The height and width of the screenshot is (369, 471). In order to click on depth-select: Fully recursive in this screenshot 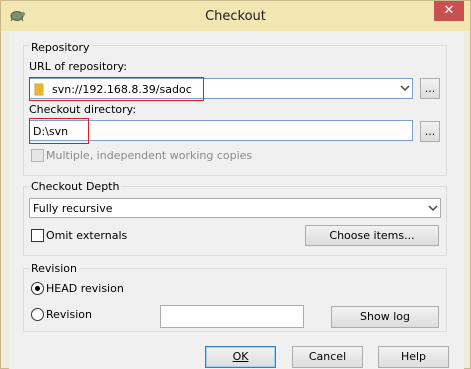, I will do `click(235, 208)`.